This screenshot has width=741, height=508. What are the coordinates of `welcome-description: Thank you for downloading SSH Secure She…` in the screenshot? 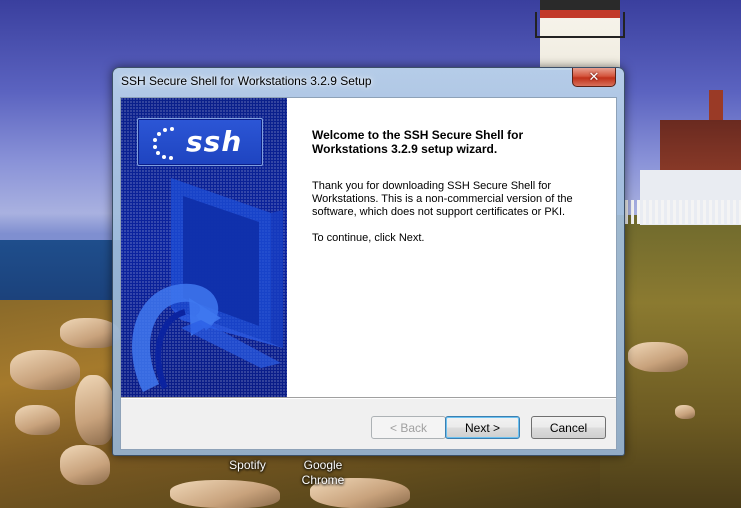 It's located at (442, 199).